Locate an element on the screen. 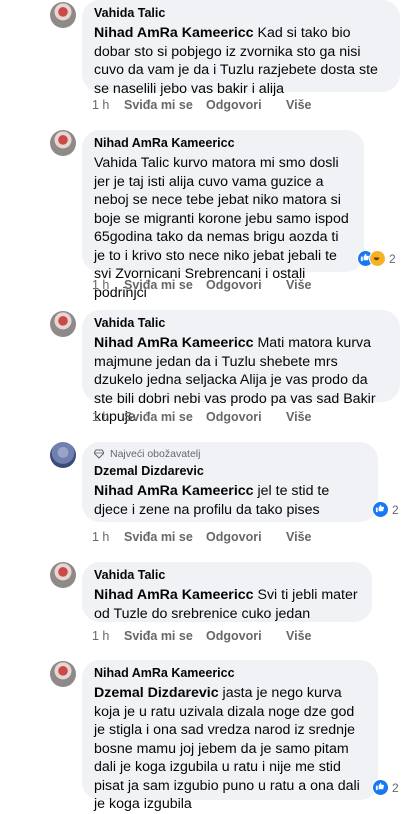 This screenshot has width=411, height=814. top-fan-badge: Najveći obožavatelj is located at coordinates (230, 454).